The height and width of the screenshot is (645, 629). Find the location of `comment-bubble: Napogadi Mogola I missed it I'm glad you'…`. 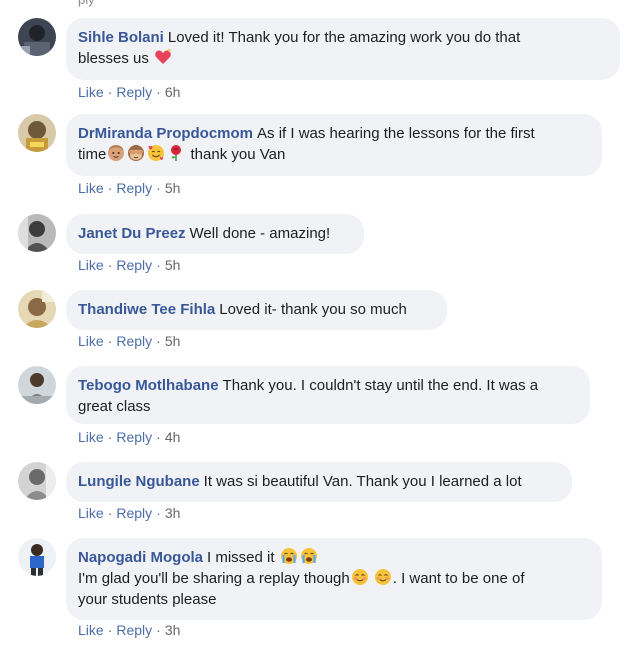

comment-bubble: Napogadi Mogola I missed it I'm glad you'… is located at coordinates (334, 579).